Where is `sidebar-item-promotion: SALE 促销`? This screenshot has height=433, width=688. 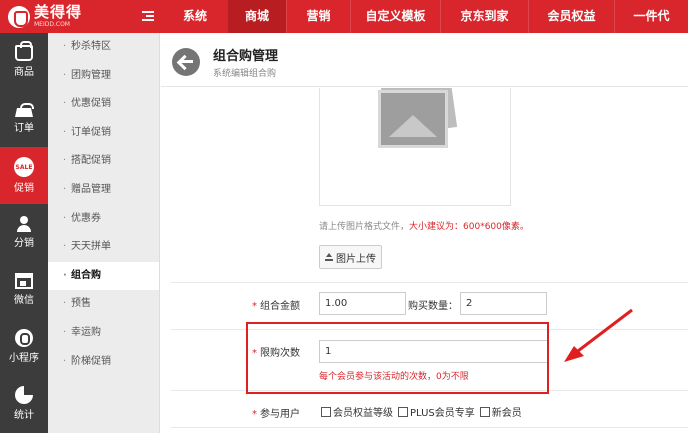
sidebar-item-promotion: SALE 促销 is located at coordinates (24, 175).